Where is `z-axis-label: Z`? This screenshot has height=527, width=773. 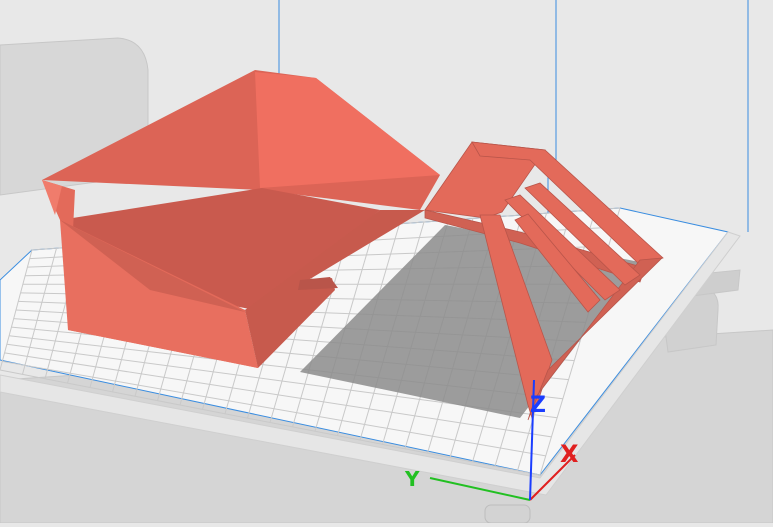
z-axis-label: Z is located at coordinates (538, 405).